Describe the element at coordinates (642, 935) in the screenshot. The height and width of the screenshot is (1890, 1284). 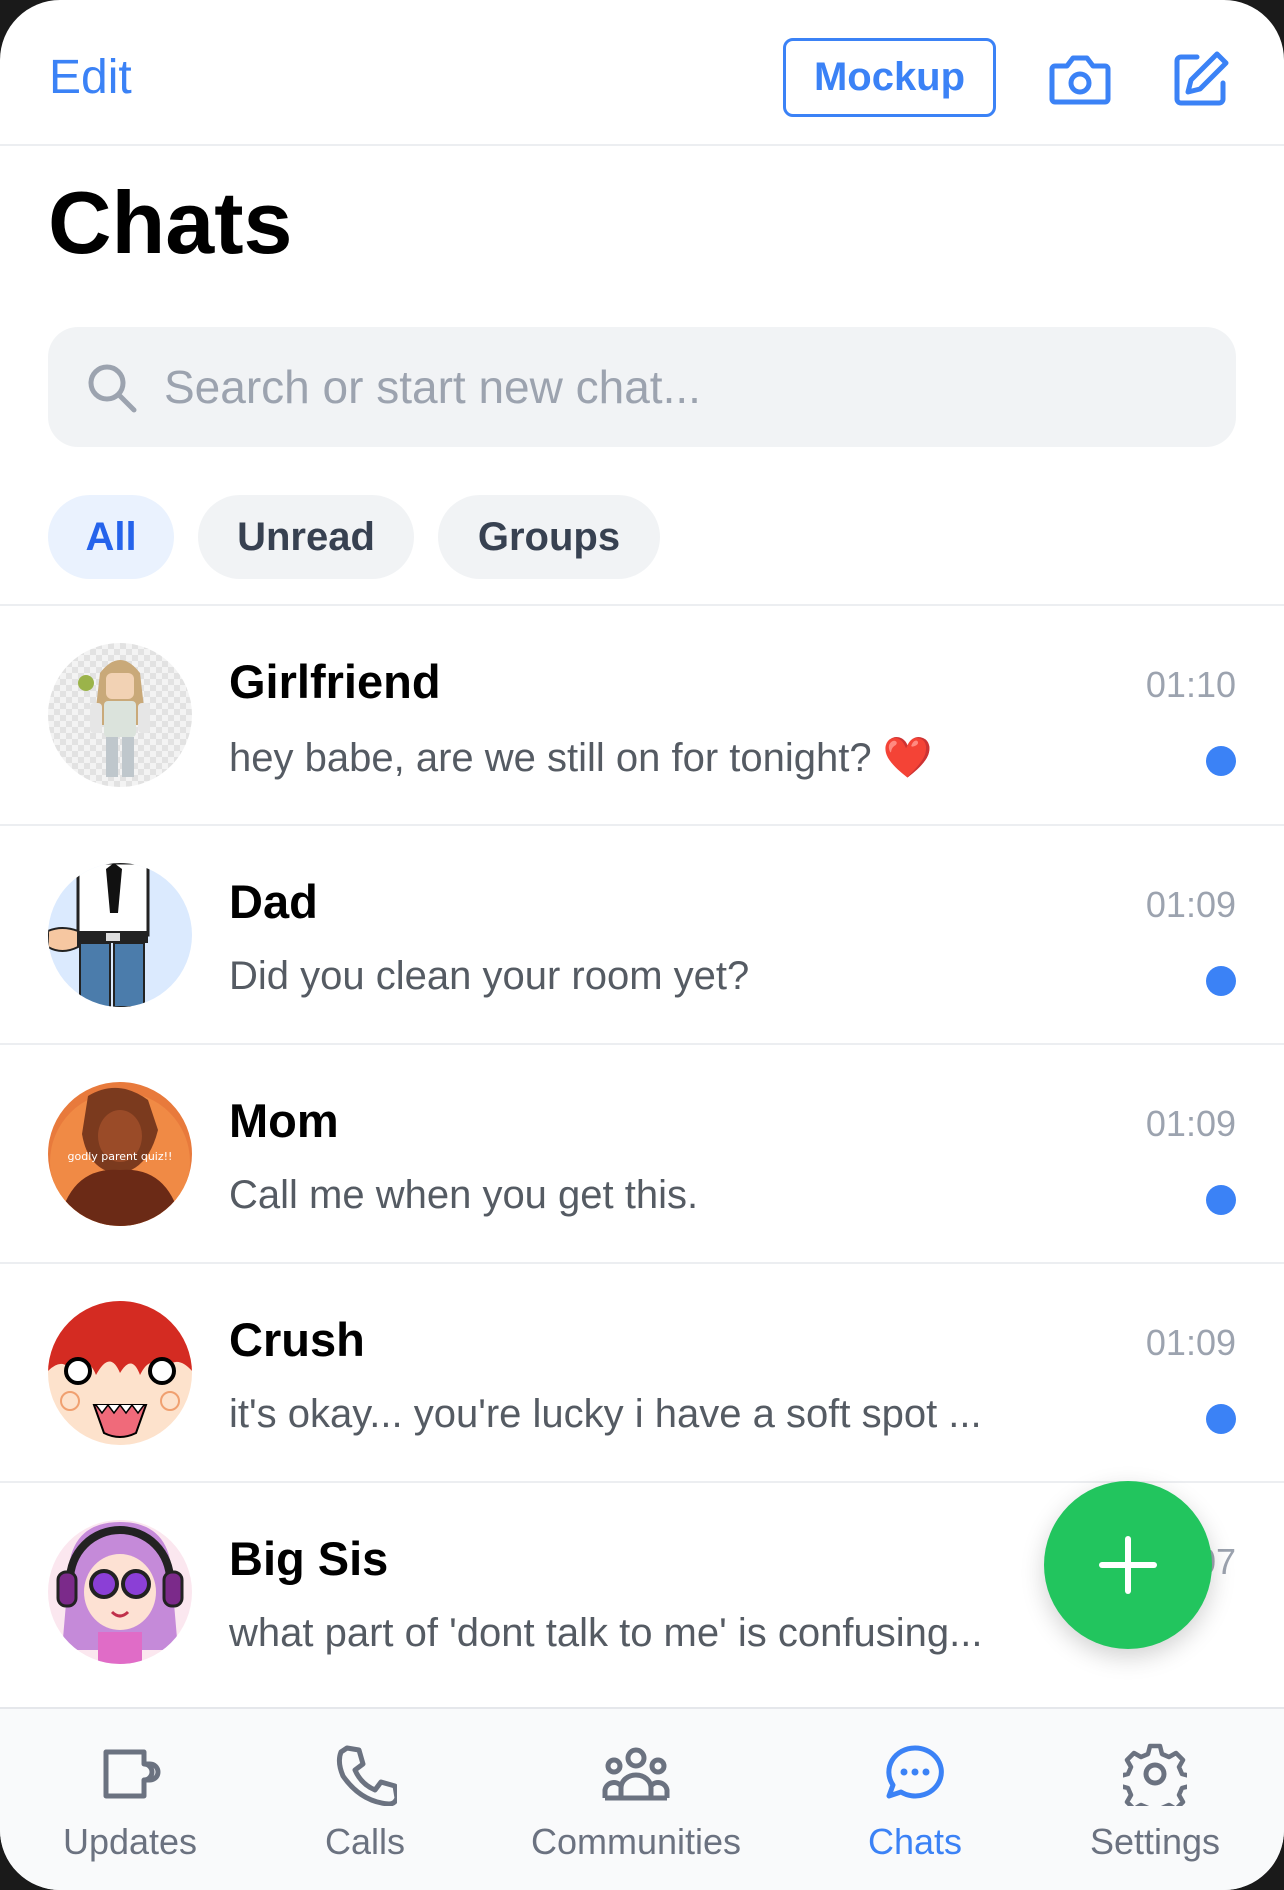
I see `chat-row-dad: Dad 01:09 Did you clean your room yet?` at that location.